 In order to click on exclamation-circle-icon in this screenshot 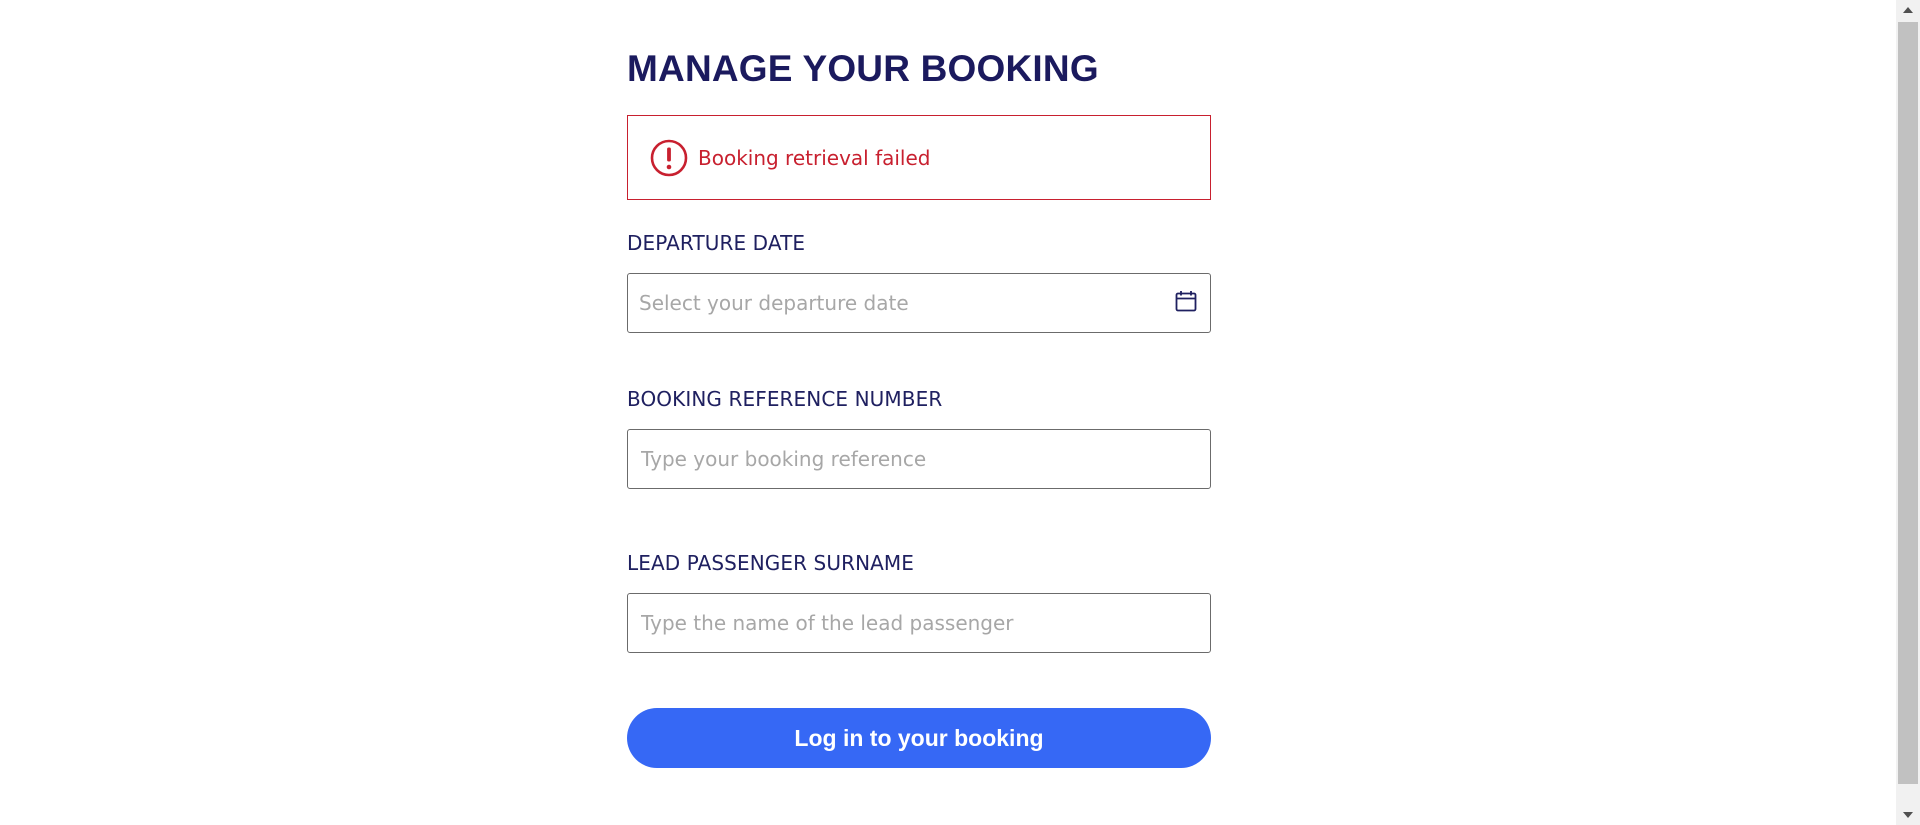, I will do `click(669, 158)`.